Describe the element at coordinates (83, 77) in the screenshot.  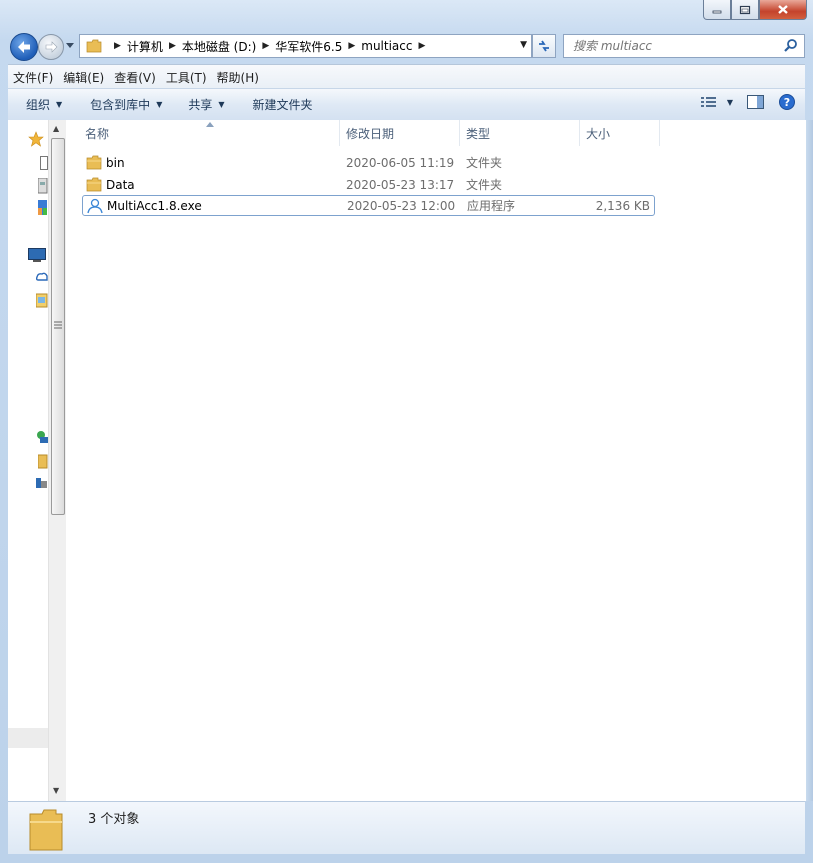
I see `menu-edit: 编辑(E)` at that location.